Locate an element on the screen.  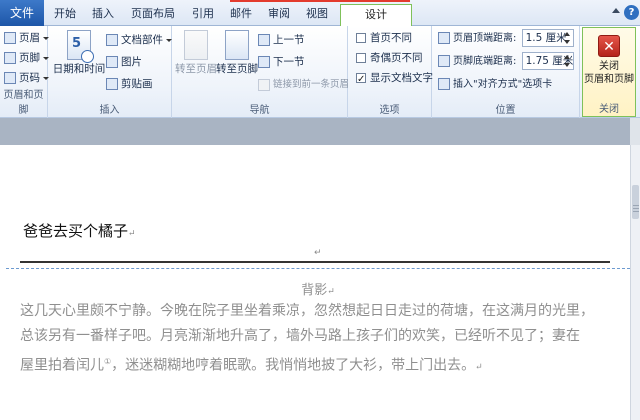
close-header-footer-button: ✕ 关闭 页眉和页脚 关闭 is located at coordinates (609, 72).